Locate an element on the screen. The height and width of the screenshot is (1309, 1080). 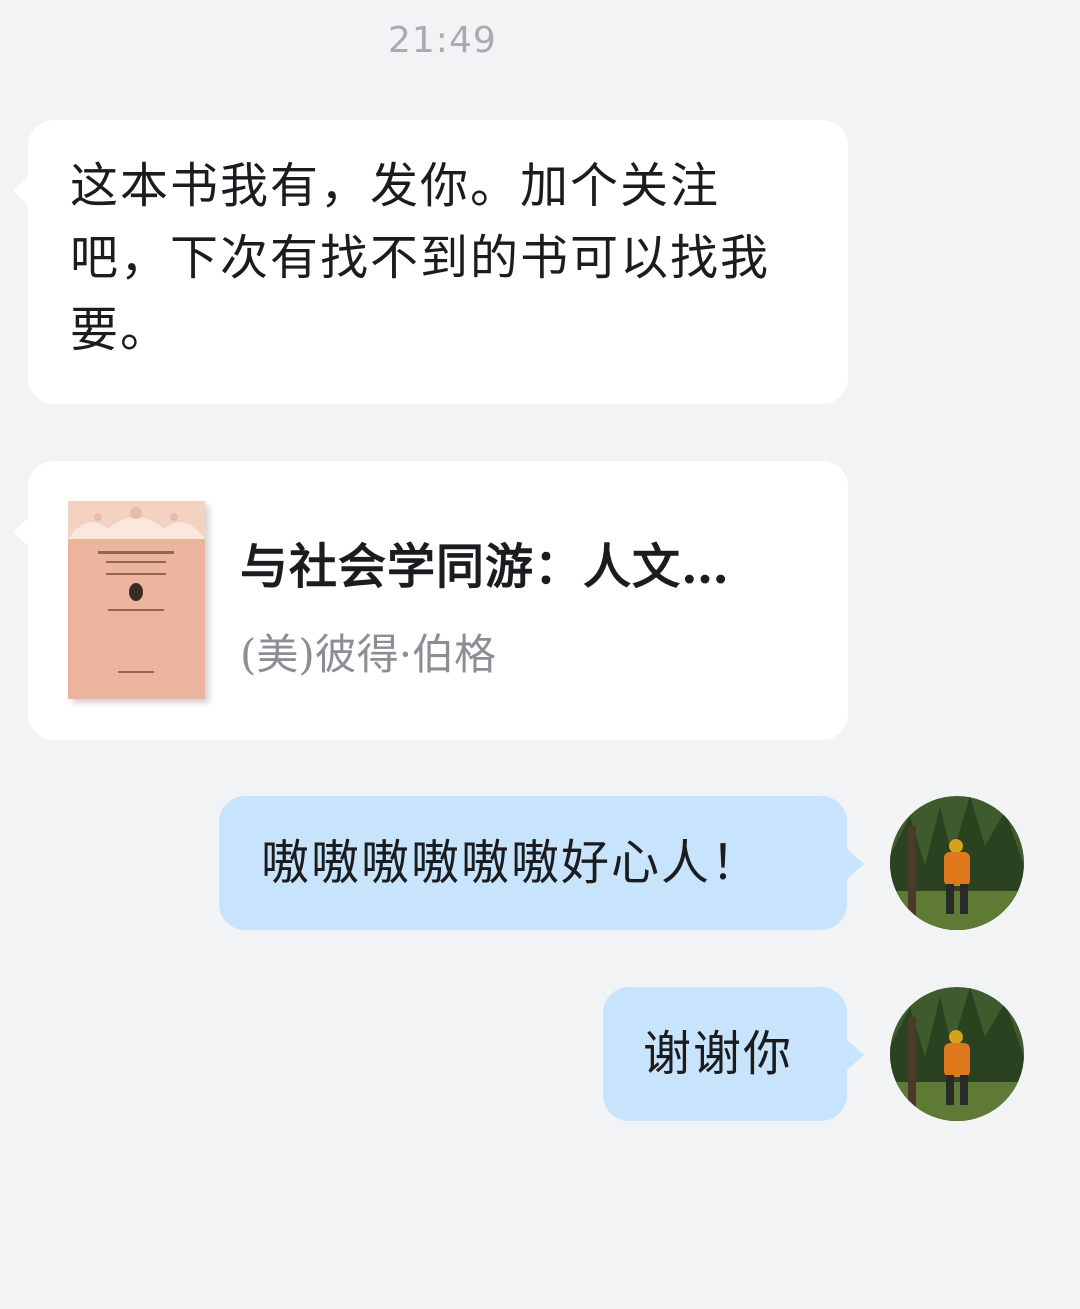
cover-subtitle-line is located at coordinates (136, 562).